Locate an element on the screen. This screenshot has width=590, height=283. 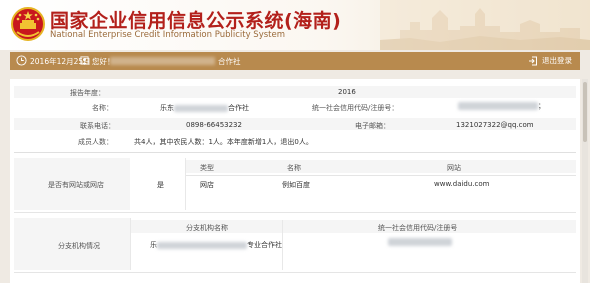
website-header-row is located at coordinates (381, 166).